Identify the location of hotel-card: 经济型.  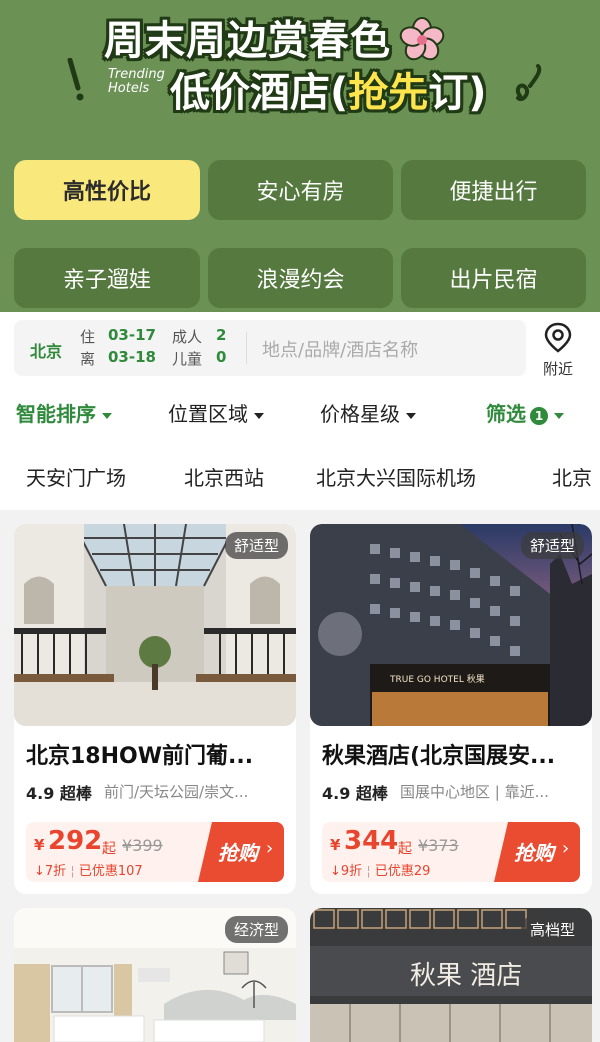
(155, 975).